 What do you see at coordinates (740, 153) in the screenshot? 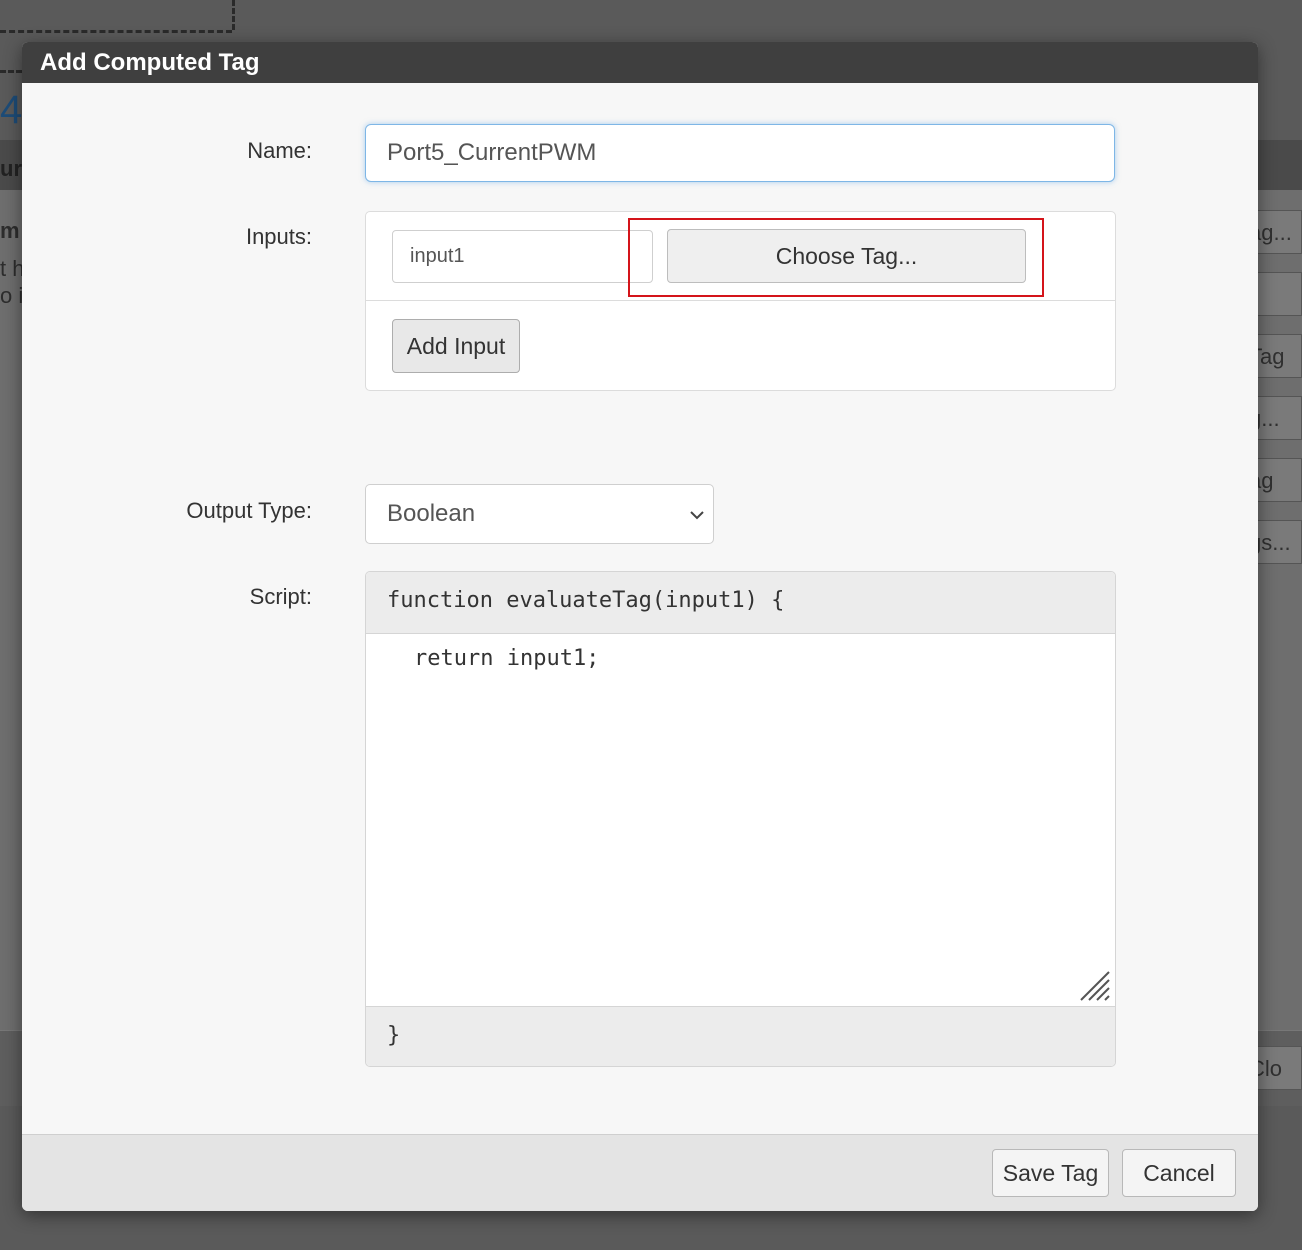
I see `name-input` at bounding box center [740, 153].